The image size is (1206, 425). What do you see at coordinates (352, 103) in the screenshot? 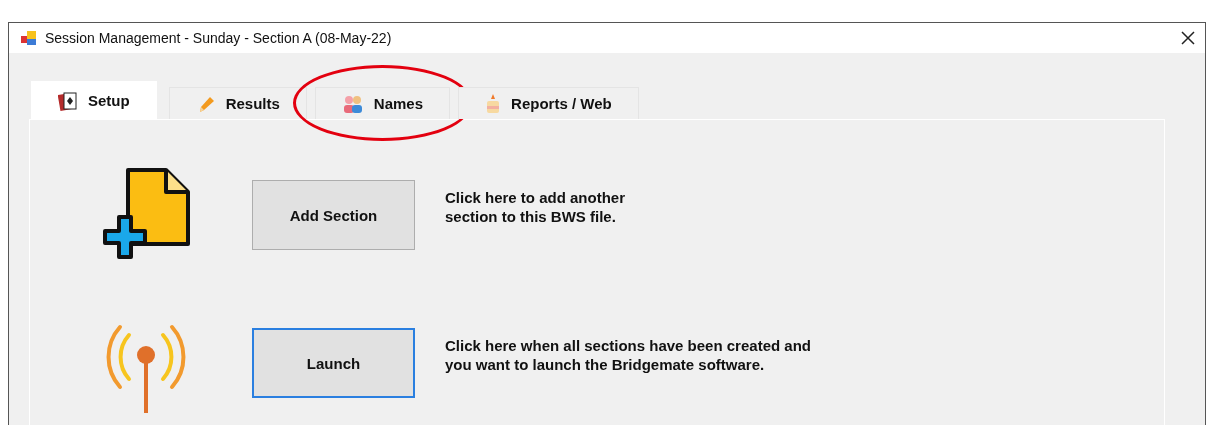
I see `people-icon` at bounding box center [352, 103].